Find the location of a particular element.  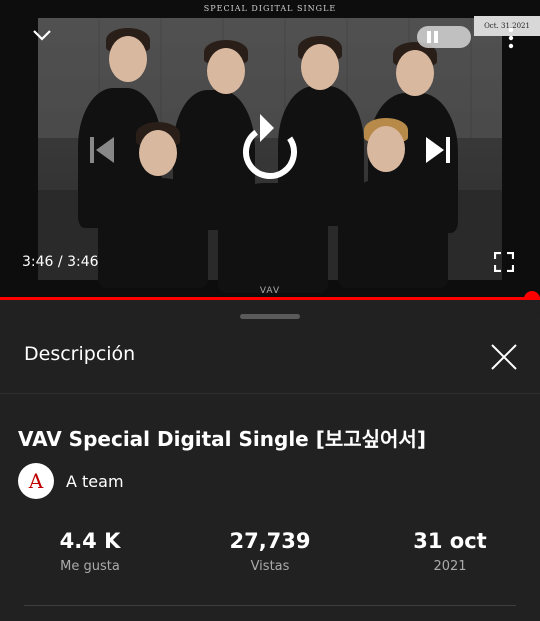

time-readout: 3:46 / 3:46 is located at coordinates (60, 262).